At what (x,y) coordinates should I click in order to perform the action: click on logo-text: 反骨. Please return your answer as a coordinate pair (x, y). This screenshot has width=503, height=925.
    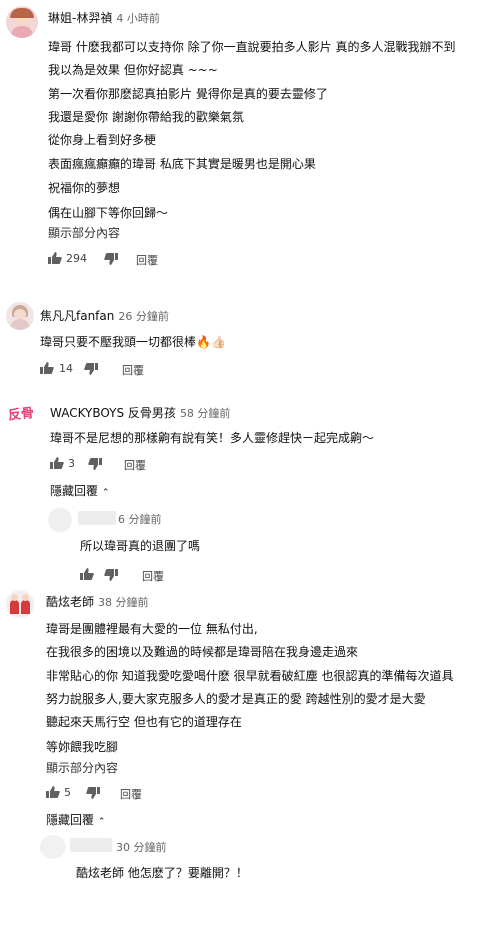
    Looking at the image, I should click on (21, 414).